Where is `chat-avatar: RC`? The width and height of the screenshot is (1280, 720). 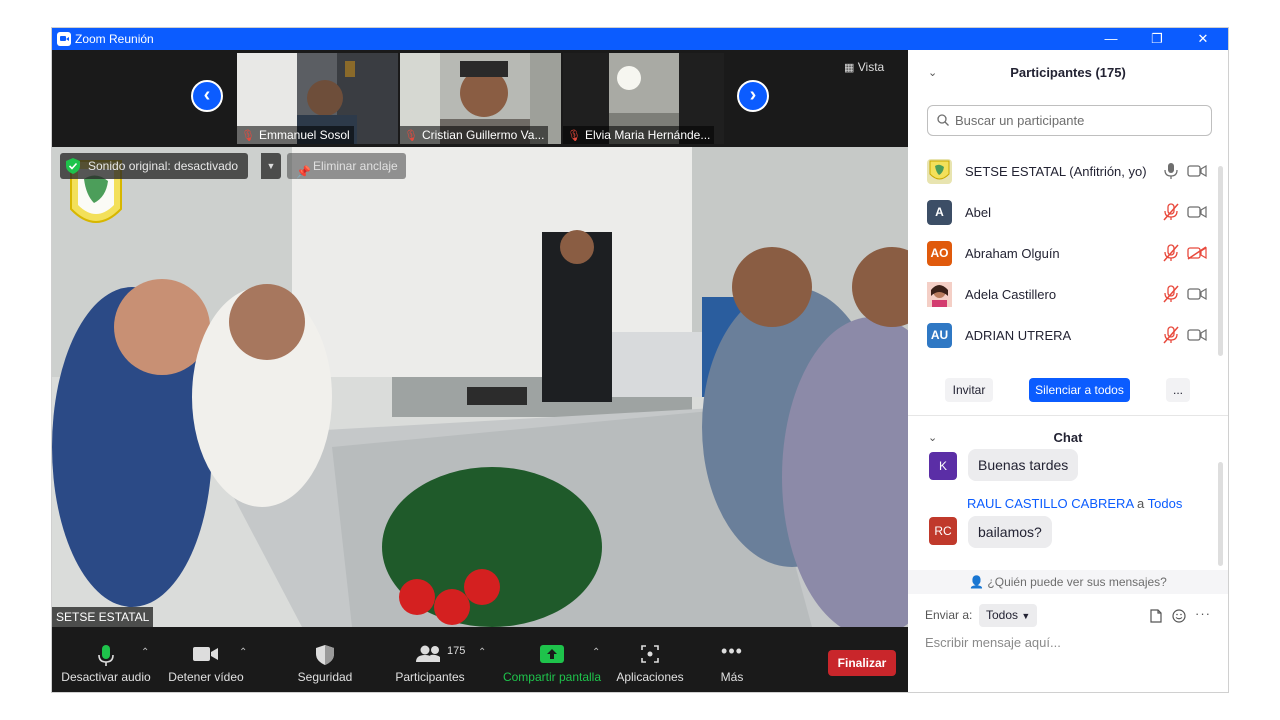 chat-avatar: RC is located at coordinates (943, 531).